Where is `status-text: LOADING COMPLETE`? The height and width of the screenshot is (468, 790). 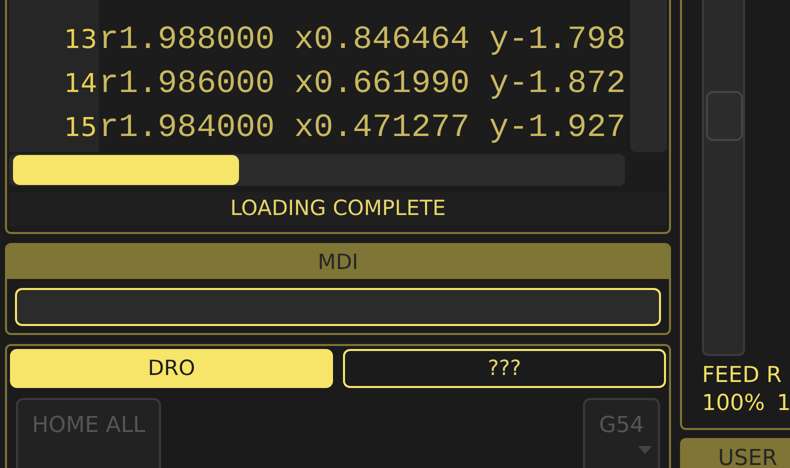 status-text: LOADING COMPLETE is located at coordinates (338, 209).